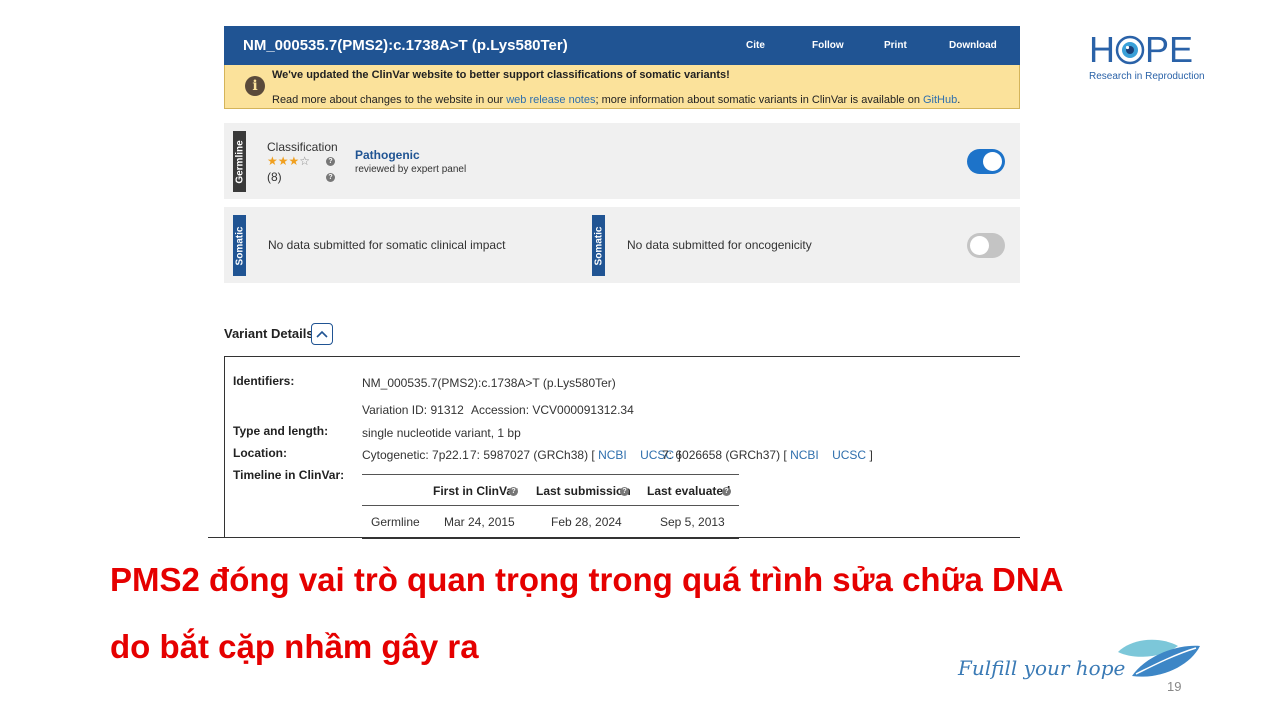  I want to click on divider, so click(614, 537).